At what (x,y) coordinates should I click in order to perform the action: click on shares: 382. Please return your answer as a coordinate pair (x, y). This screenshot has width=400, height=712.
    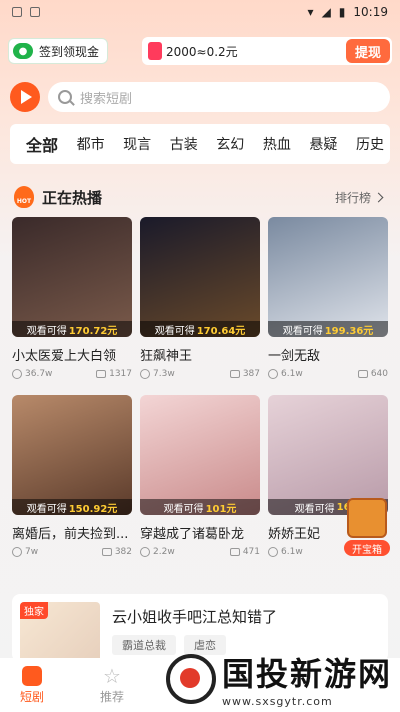
    Looking at the image, I should click on (116, 552).